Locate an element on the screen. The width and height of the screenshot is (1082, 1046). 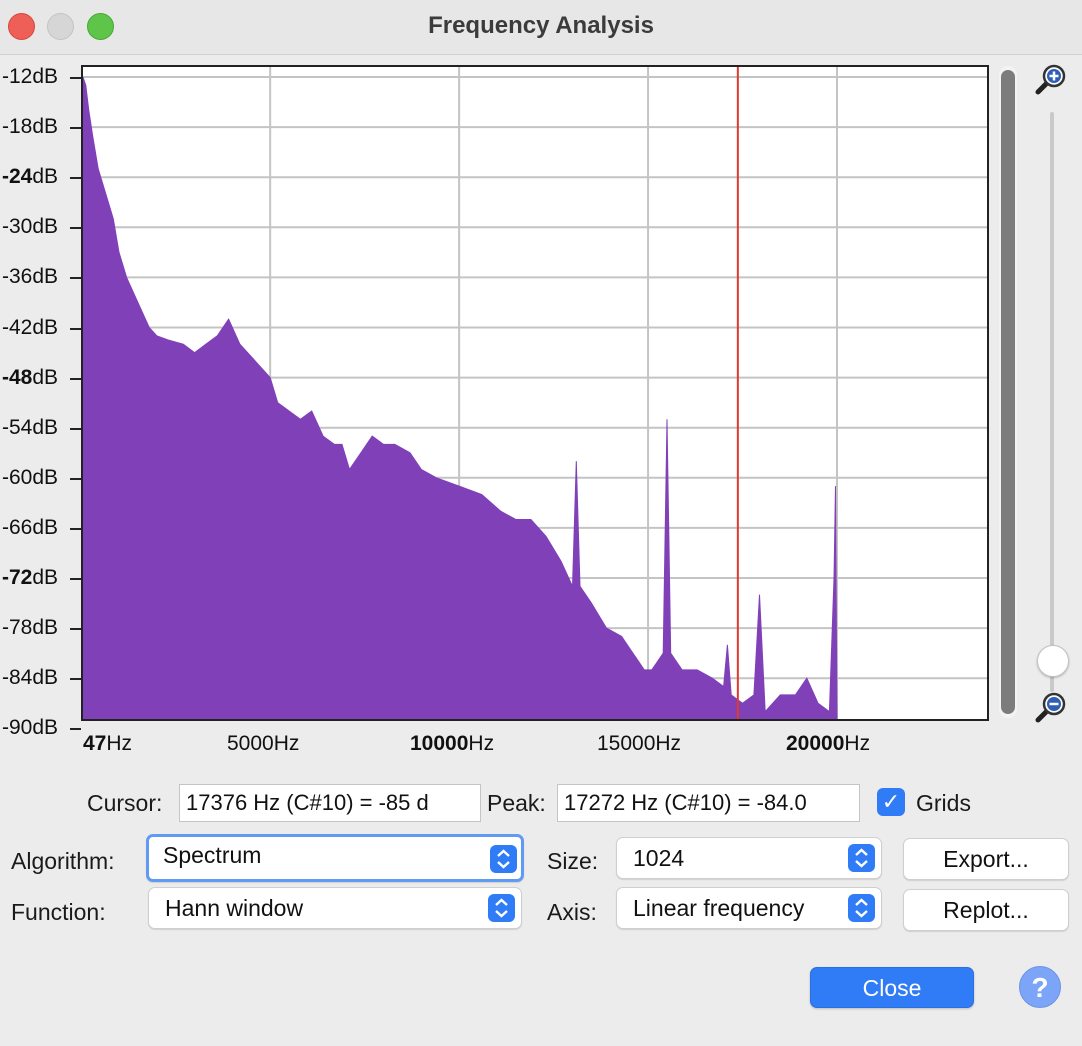
size-label: Size: is located at coordinates (573, 861).